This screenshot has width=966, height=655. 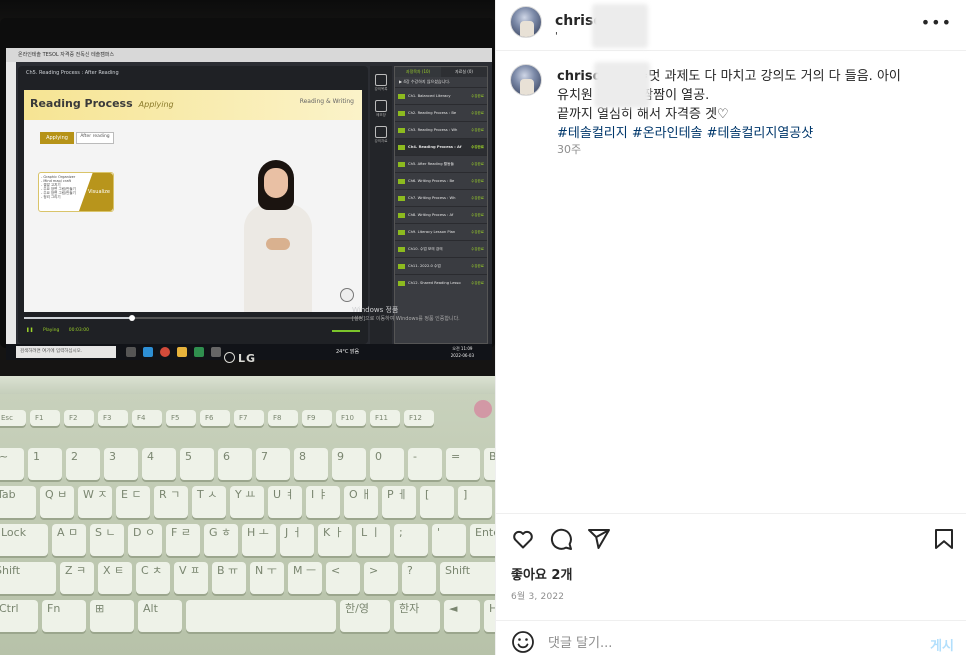 I want to click on keyboard-key: ?, so click(x=419, y=578).